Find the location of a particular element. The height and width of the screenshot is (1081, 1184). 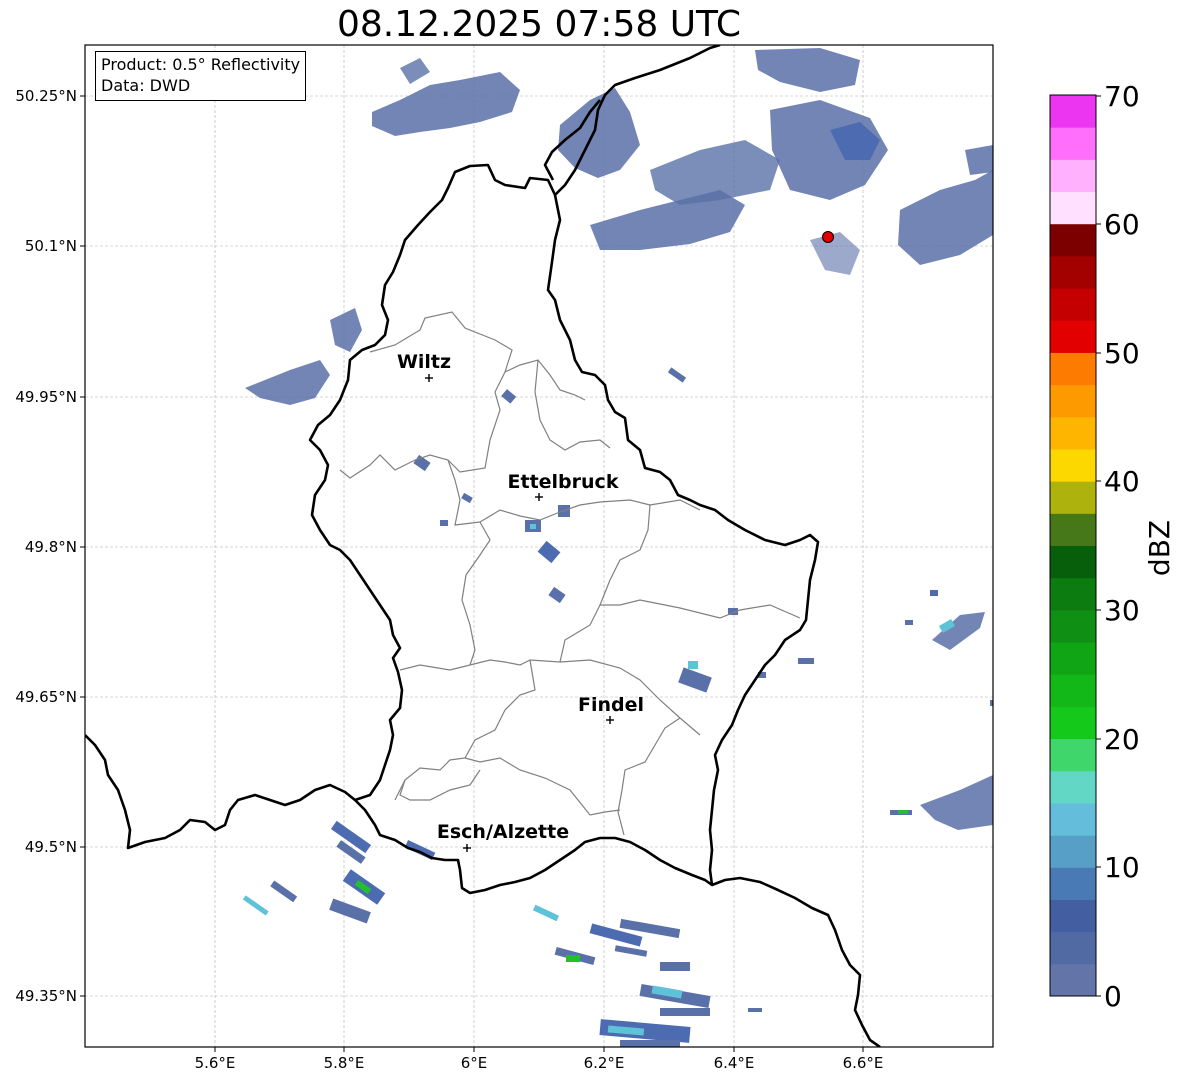

city-label-ettelbruck: Ettelbruck is located at coordinates (563, 482).